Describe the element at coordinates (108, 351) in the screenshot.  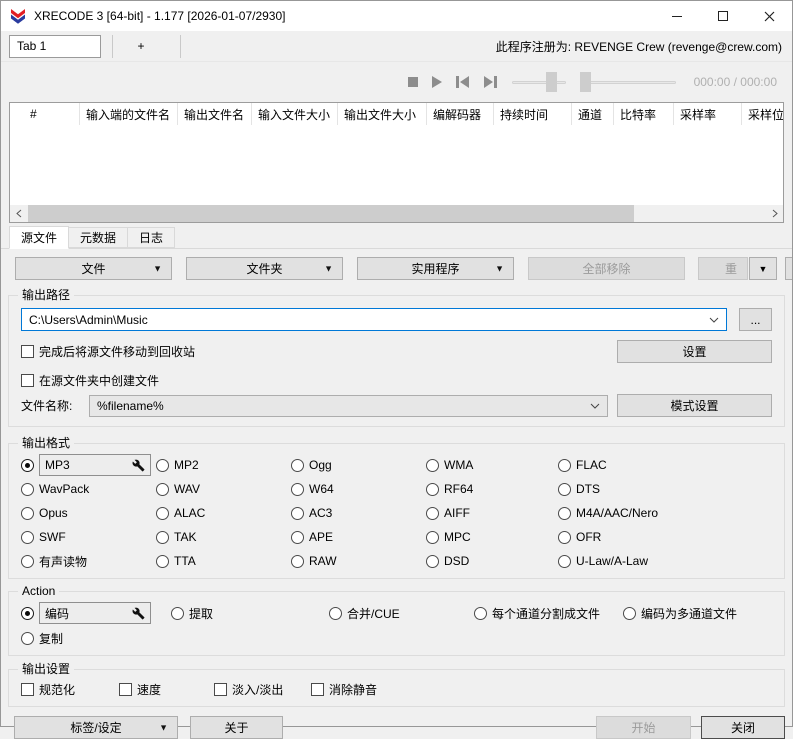
I see `move-to-recycle-checkbox: 完成后将源文件移动到回收站` at that location.